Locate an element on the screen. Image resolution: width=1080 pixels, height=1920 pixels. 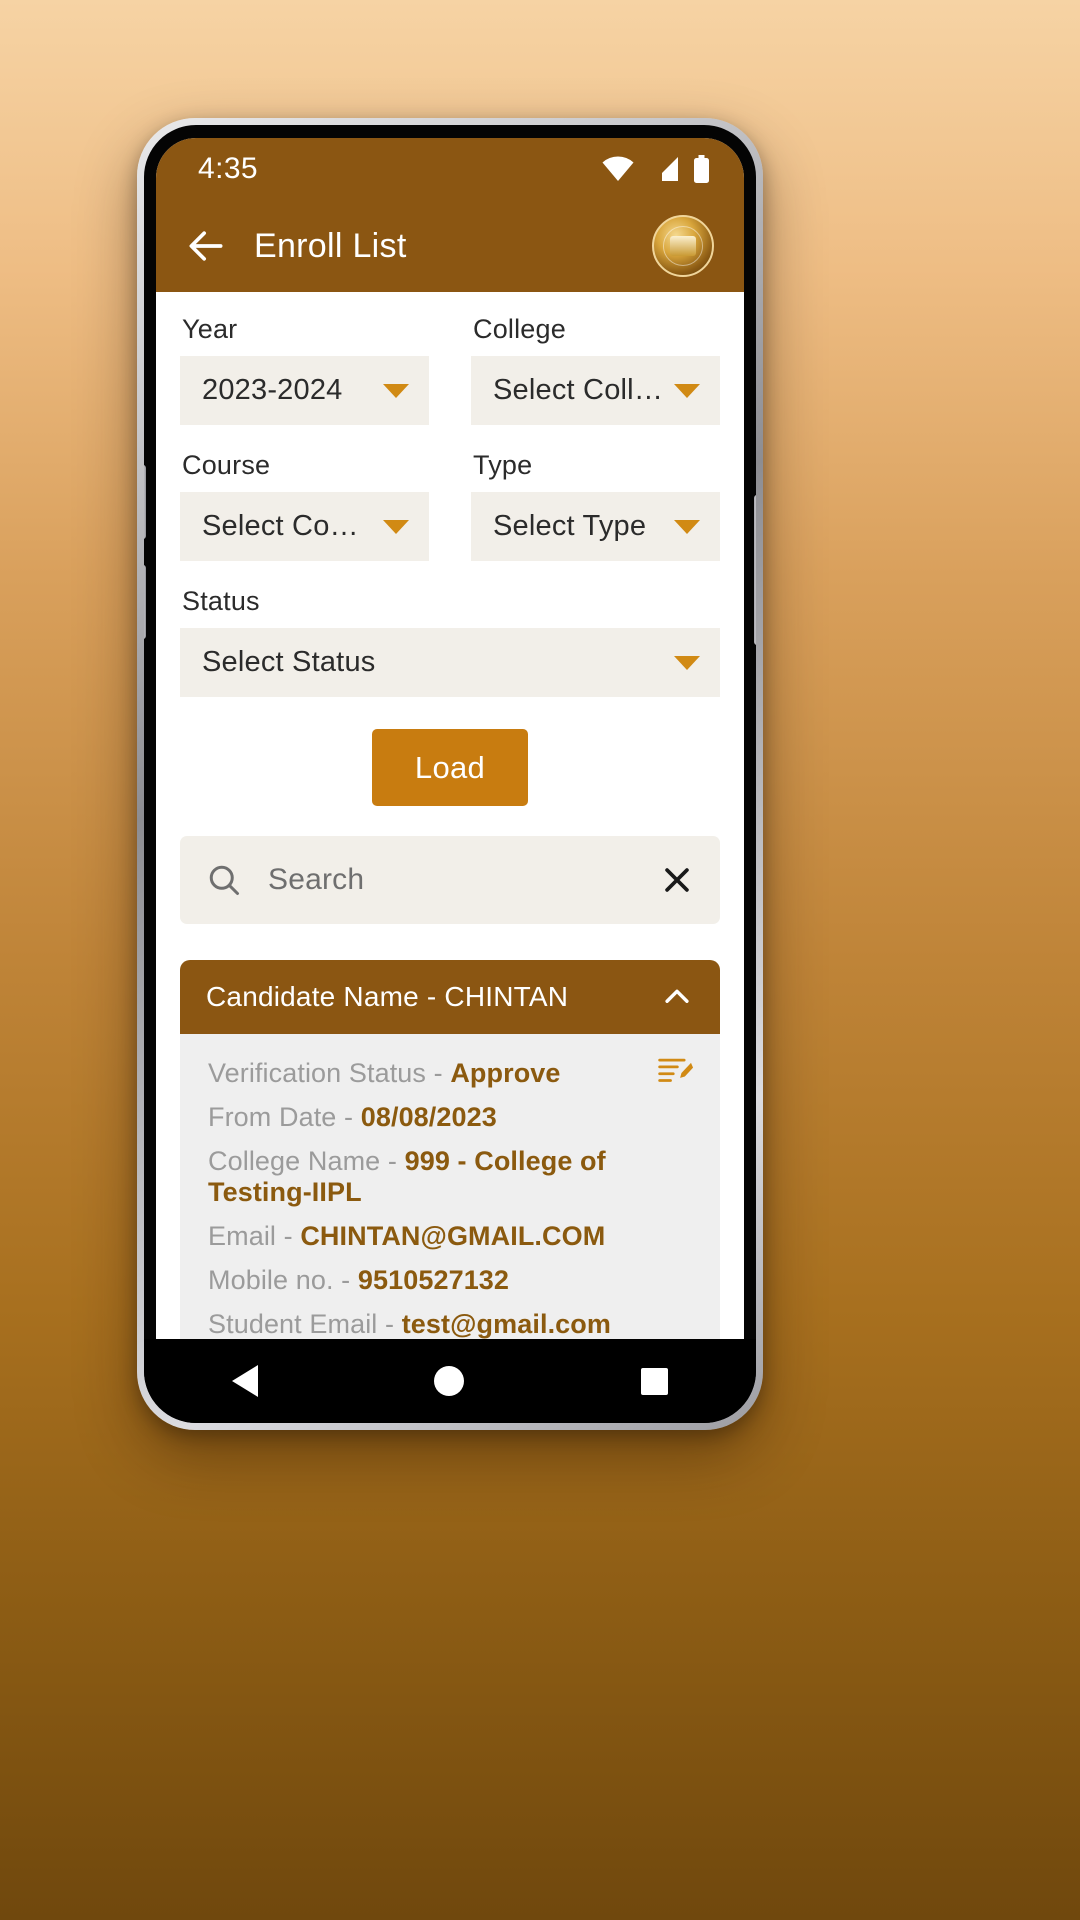
search-input: Search is located at coordinates (451, 880).